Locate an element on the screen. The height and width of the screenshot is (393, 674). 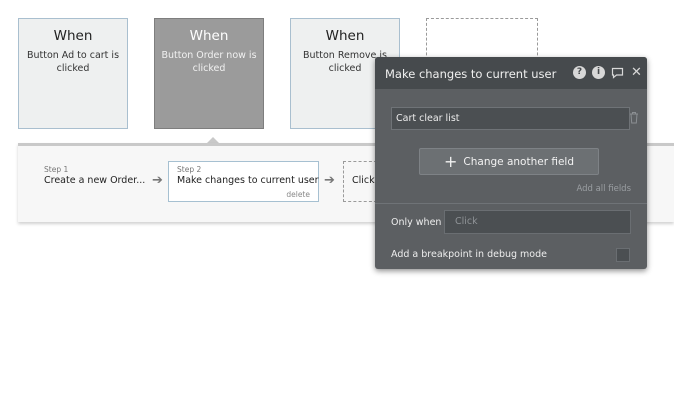
step-number: Step 2 is located at coordinates (189, 169).